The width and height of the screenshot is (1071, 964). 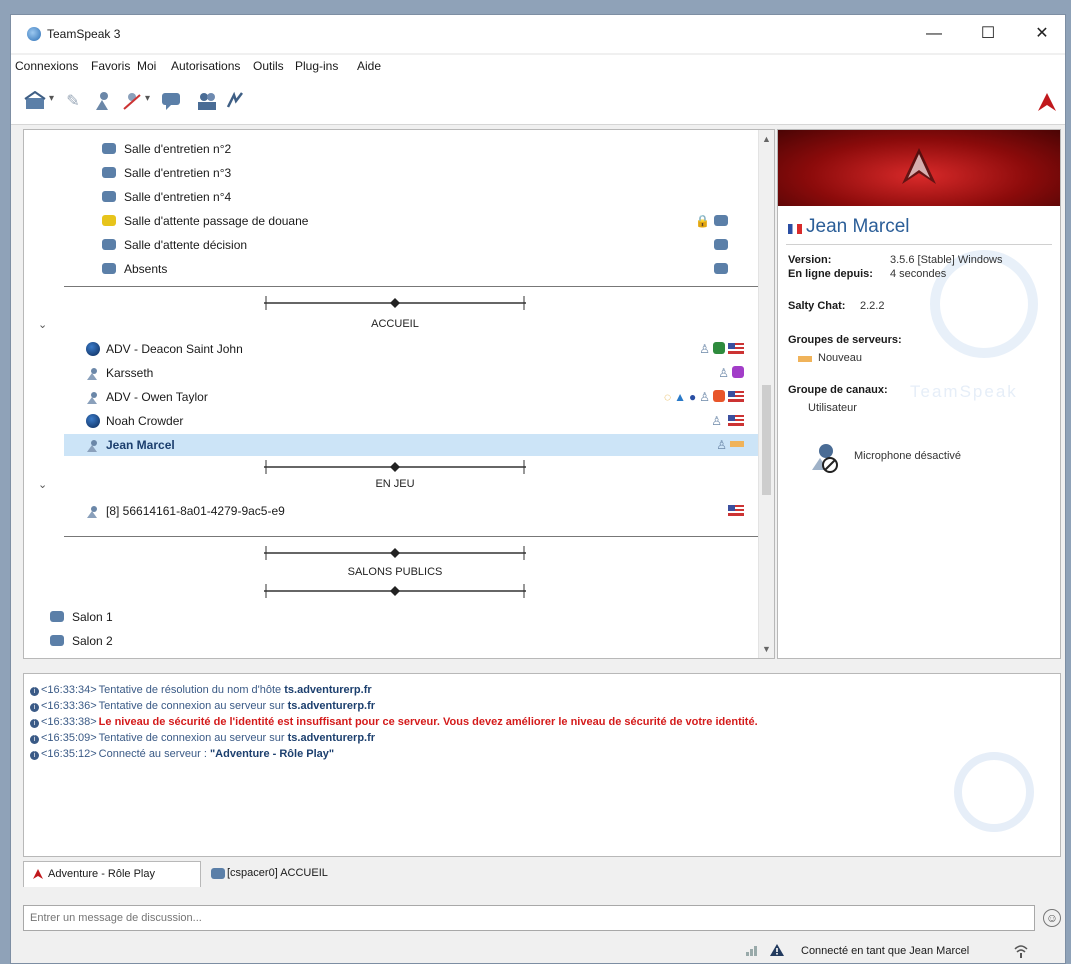 I want to click on menu-connexions: Connexions, so click(x=46, y=66).